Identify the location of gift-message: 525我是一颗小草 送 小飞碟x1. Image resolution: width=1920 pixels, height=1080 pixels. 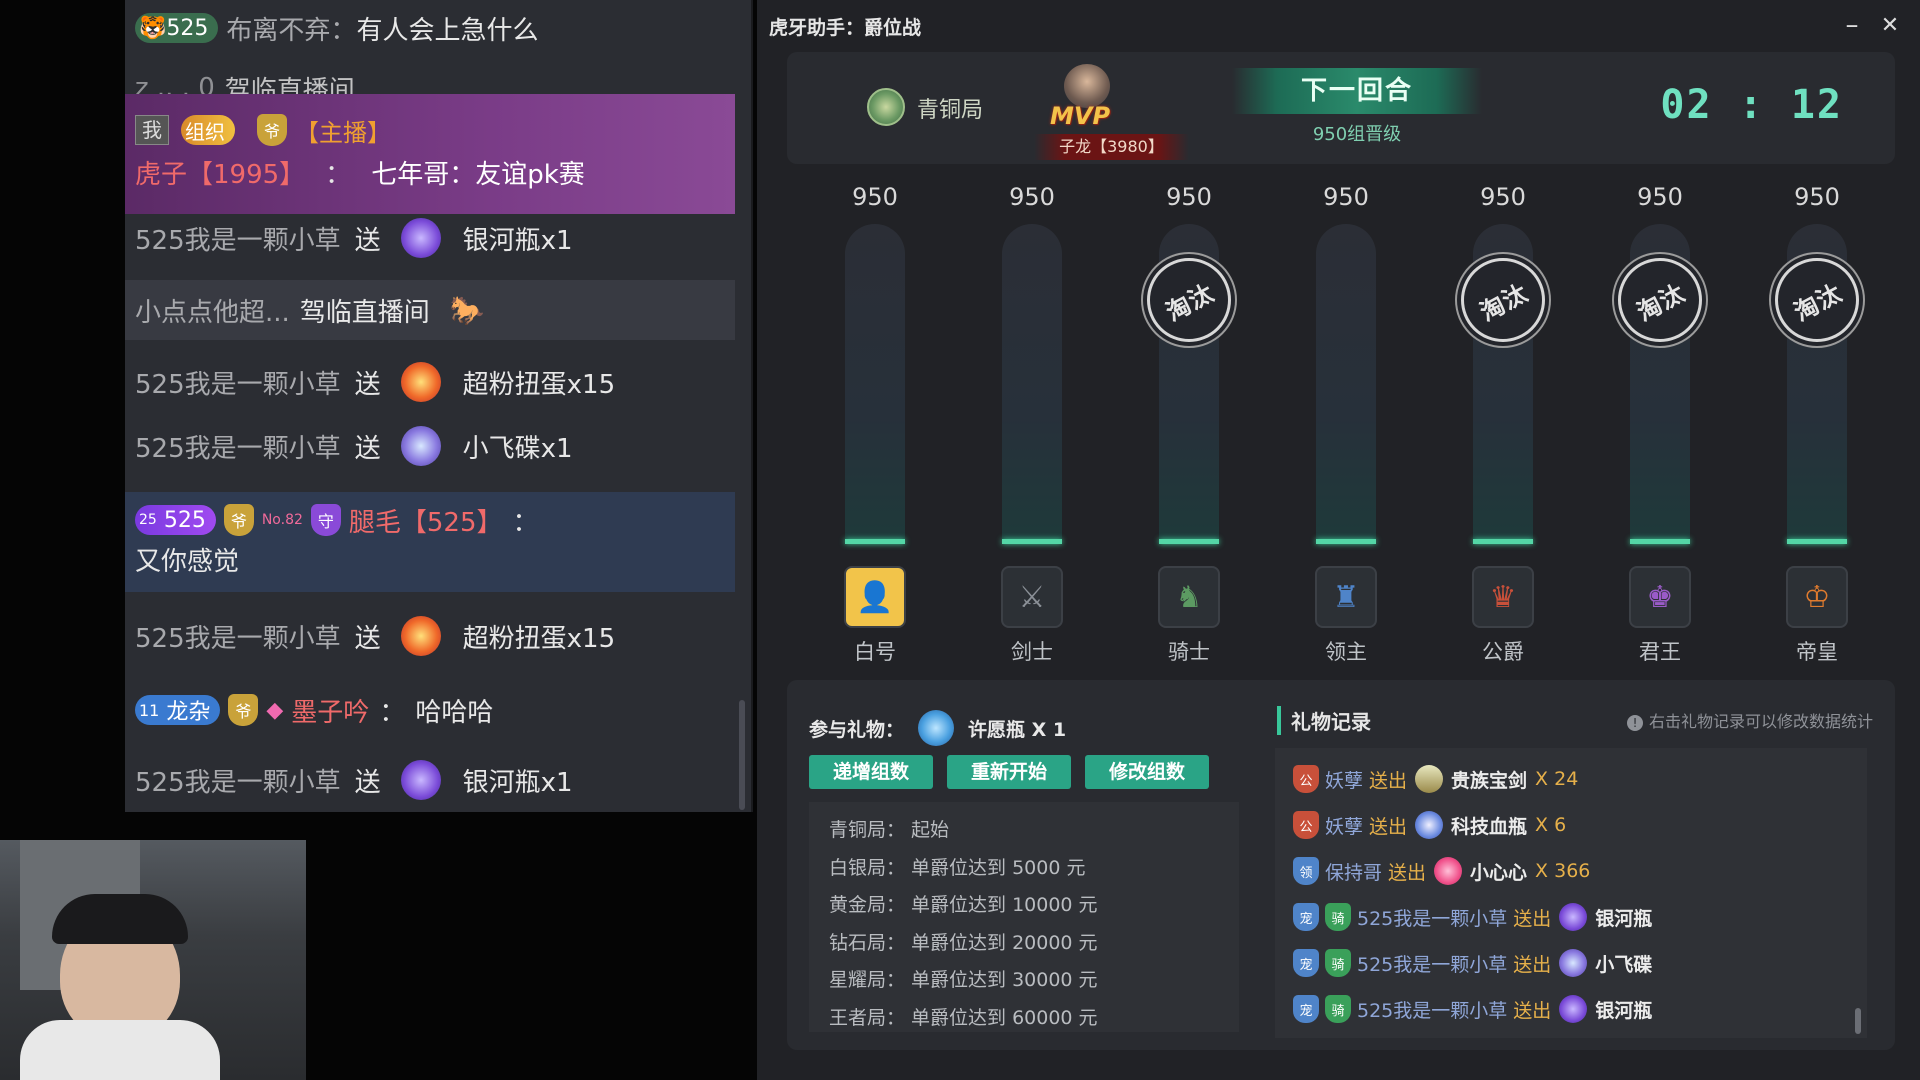
(430, 446).